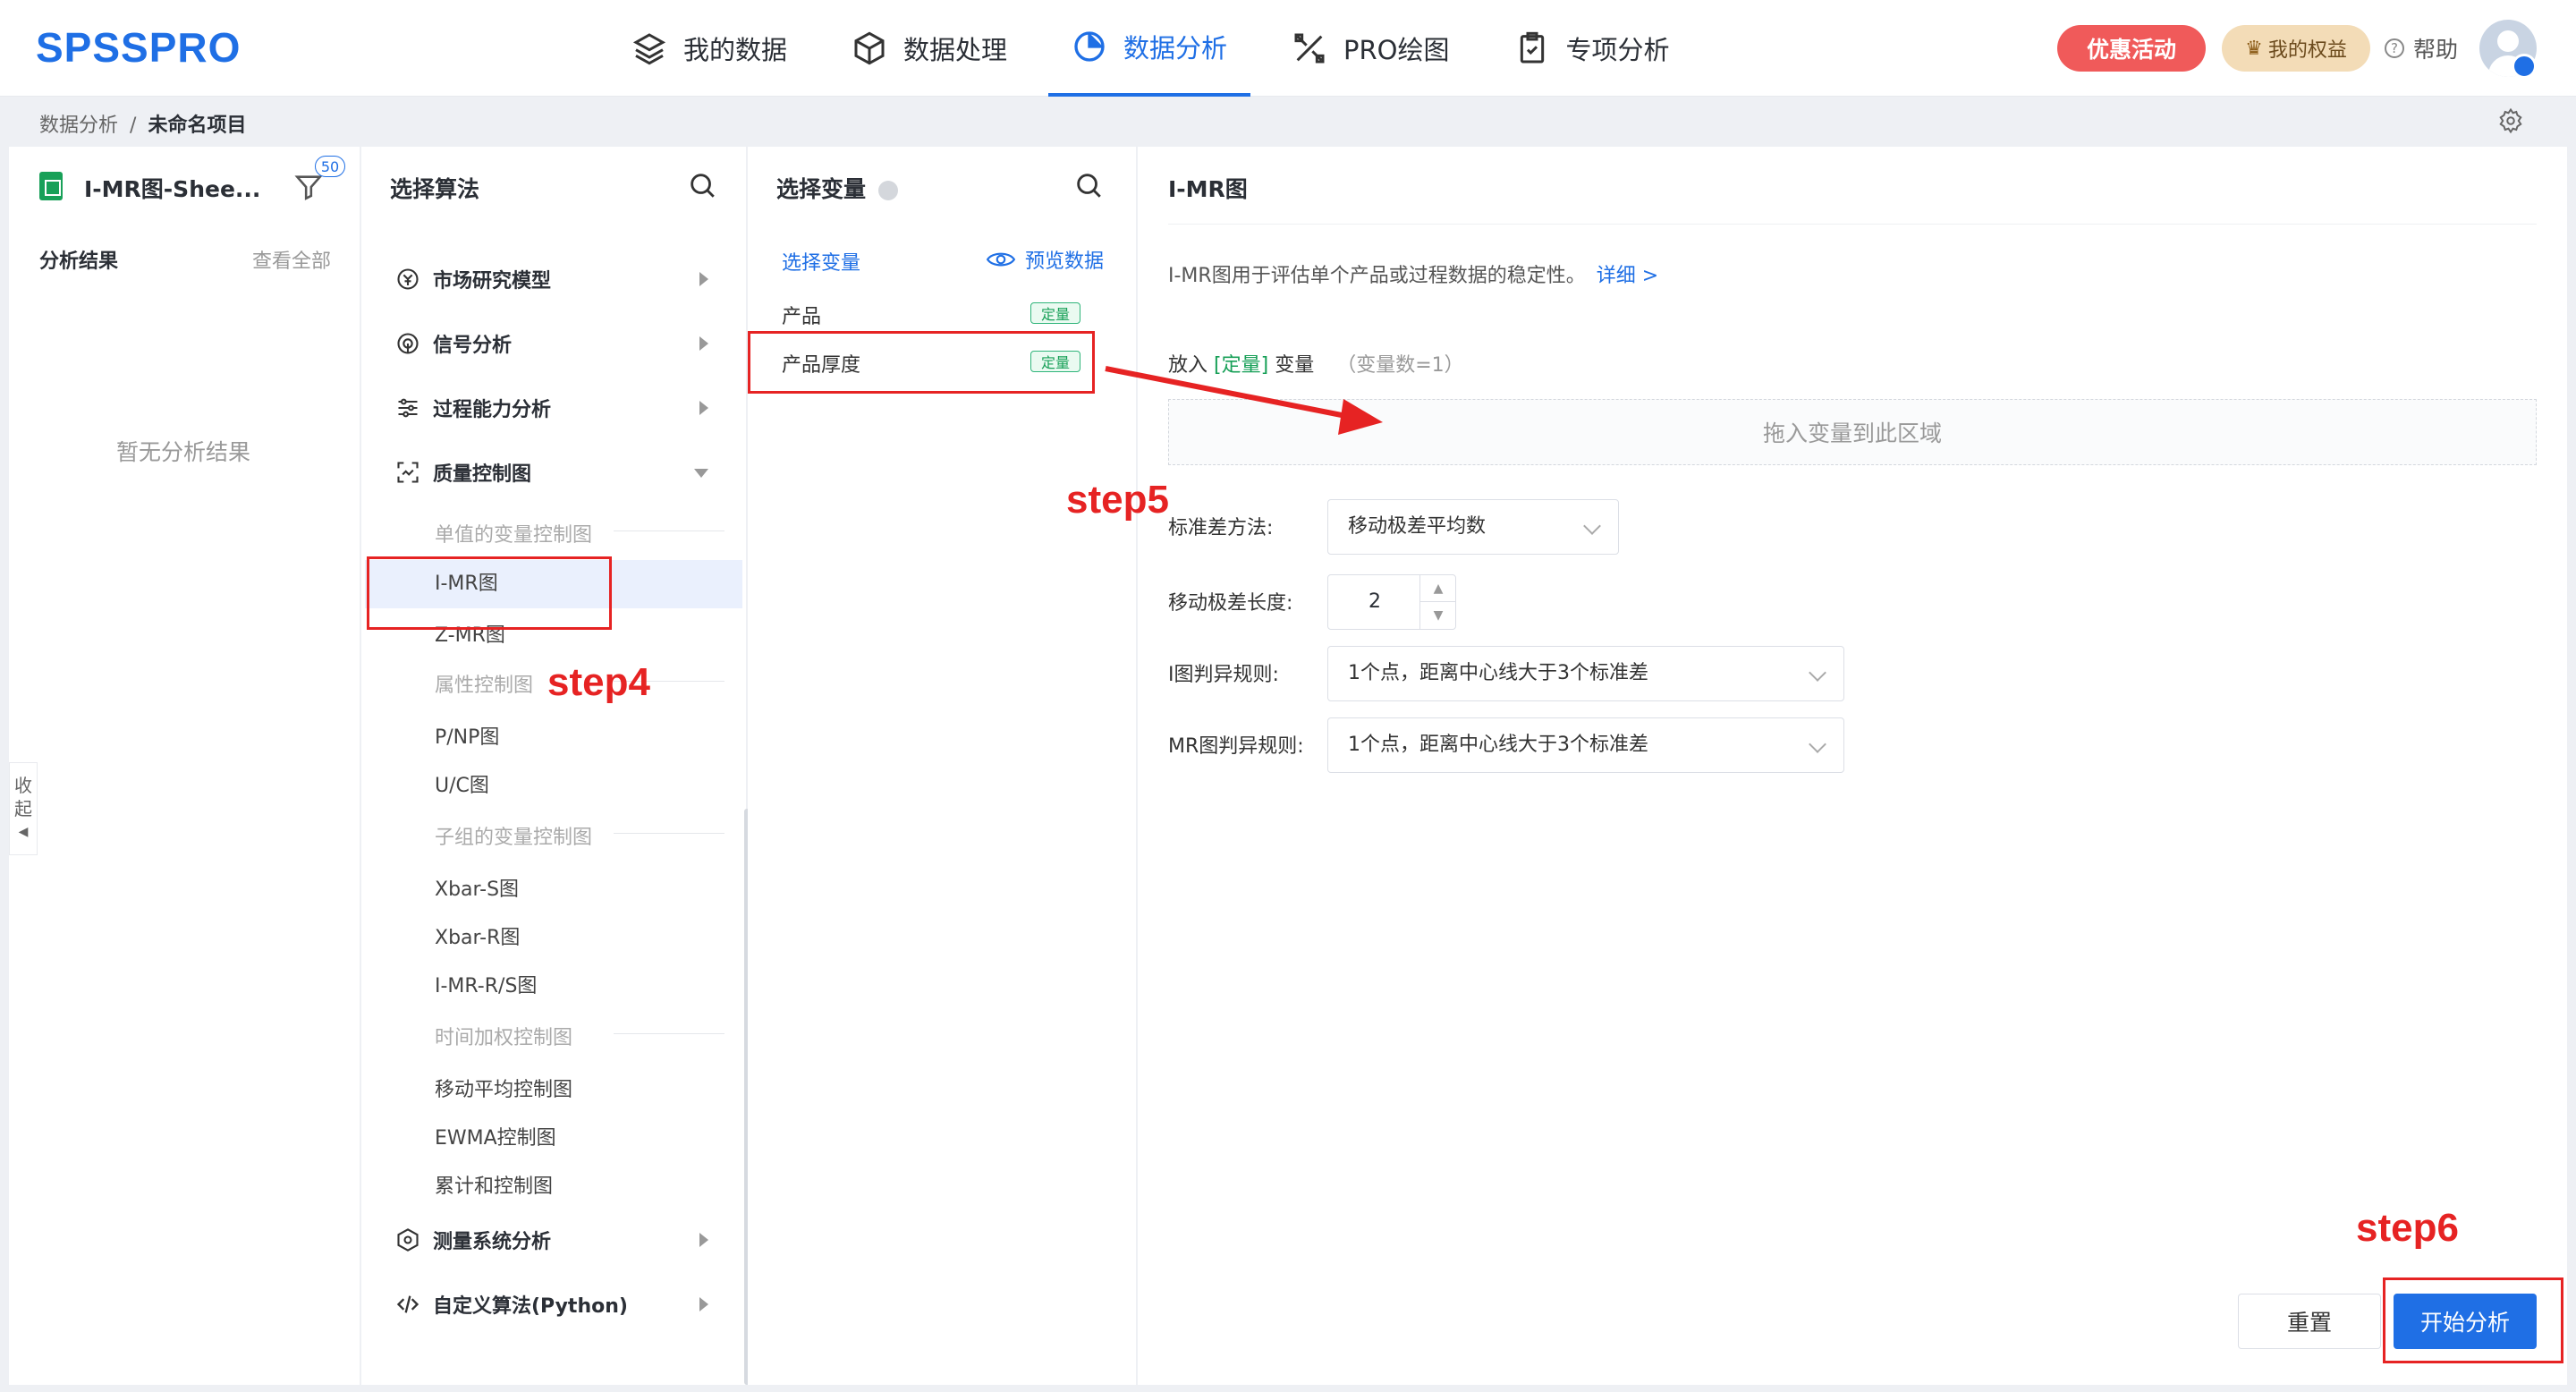  What do you see at coordinates (709, 48) in the screenshot?
I see `nav-my-data: 我的数据` at bounding box center [709, 48].